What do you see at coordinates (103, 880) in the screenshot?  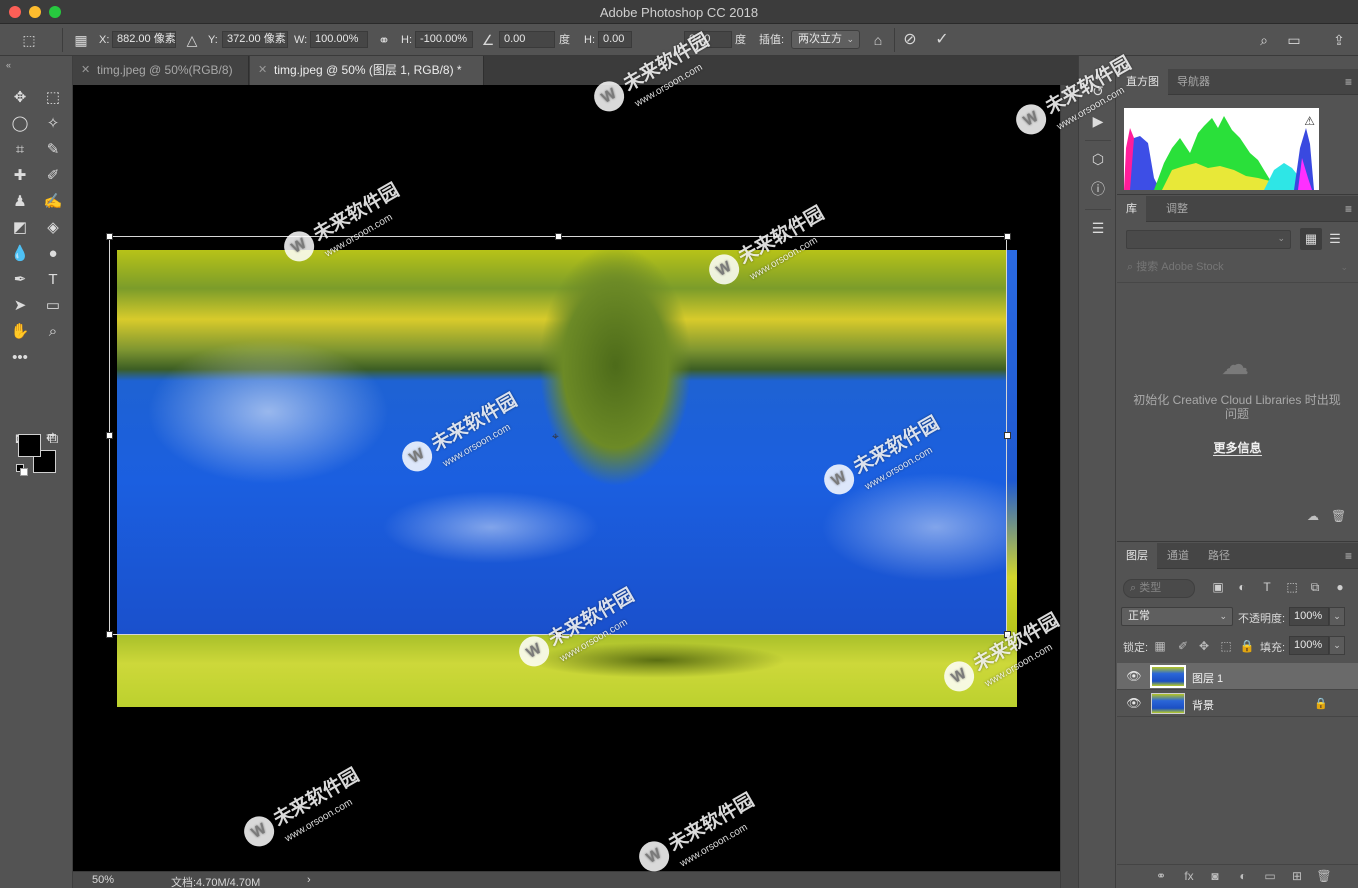 I see `zoom-level: 50%` at bounding box center [103, 880].